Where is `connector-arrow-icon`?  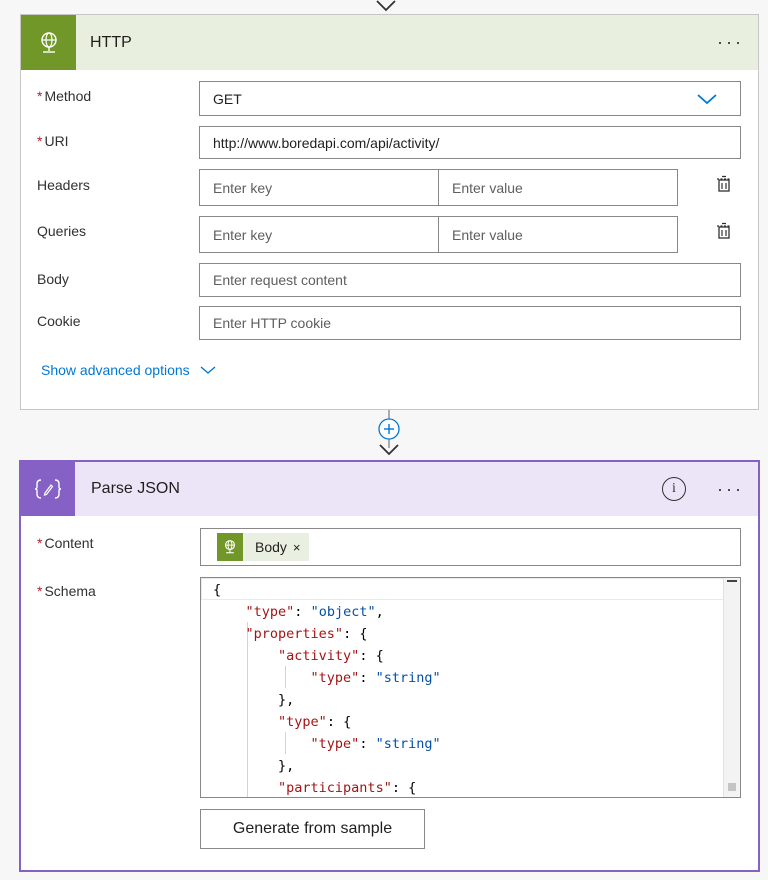
connector-arrow-icon is located at coordinates (386, 6).